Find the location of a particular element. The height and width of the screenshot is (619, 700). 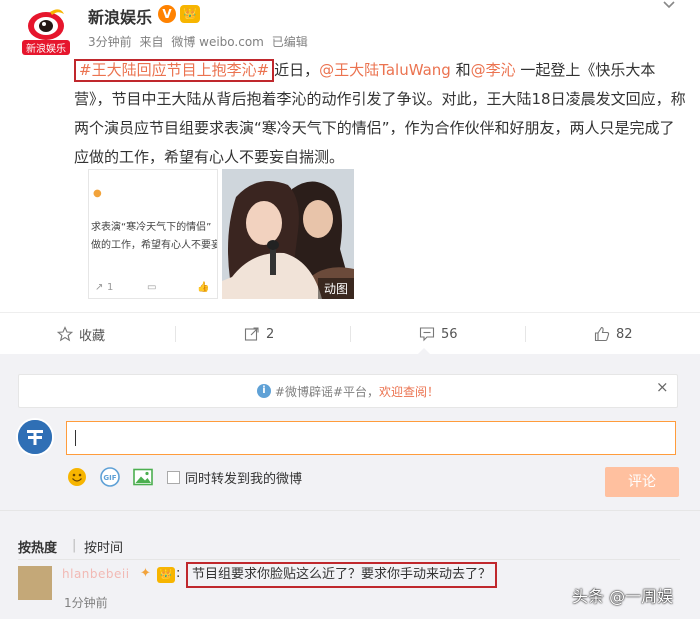

repost-icon is located at coordinates (251, 334).